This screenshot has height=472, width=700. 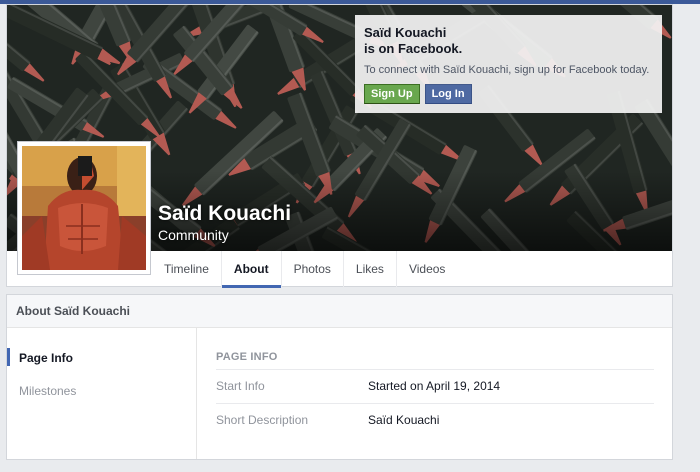 What do you see at coordinates (404, 420) in the screenshot?
I see `short-description-value: Saïd Kouachi` at bounding box center [404, 420].